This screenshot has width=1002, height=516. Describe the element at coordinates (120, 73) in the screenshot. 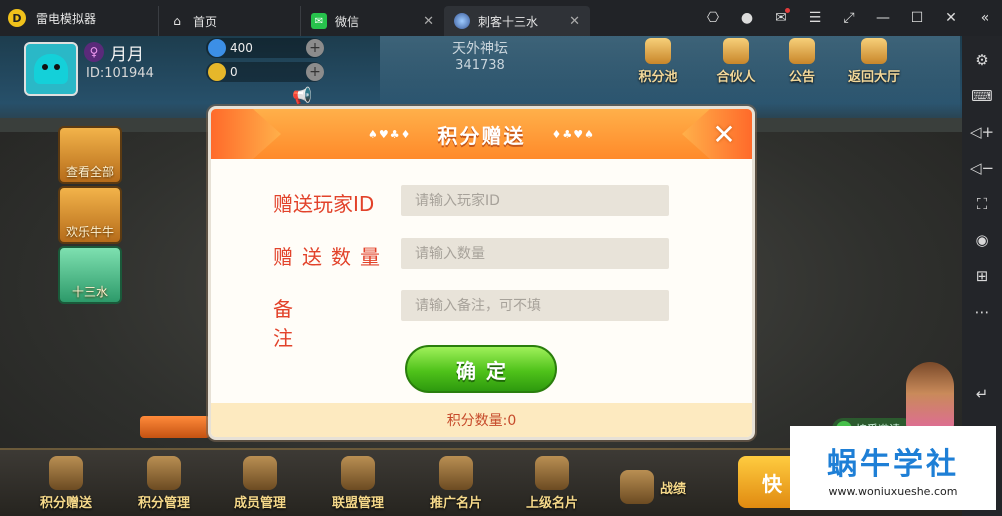

I see `player-id: ID:101944` at that location.